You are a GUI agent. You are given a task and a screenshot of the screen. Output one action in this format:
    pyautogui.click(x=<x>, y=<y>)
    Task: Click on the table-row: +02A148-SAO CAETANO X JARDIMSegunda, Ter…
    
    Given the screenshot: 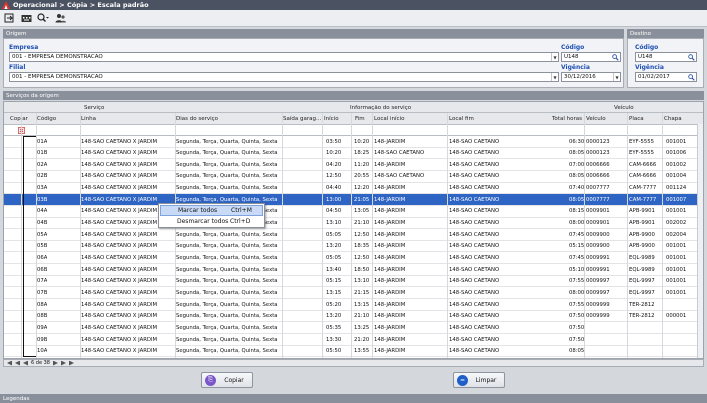 What is the action you would take?
    pyautogui.click(x=353, y=165)
    